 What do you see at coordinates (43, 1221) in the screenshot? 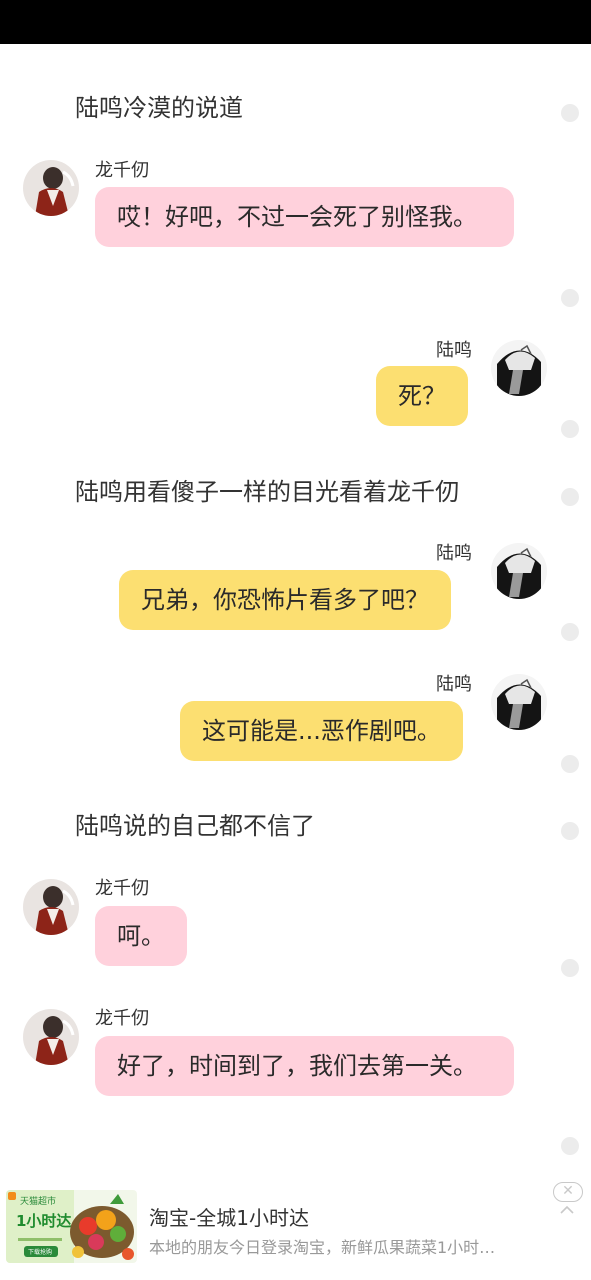
I see `ad-thumb-headline: 1小时达` at bounding box center [43, 1221].